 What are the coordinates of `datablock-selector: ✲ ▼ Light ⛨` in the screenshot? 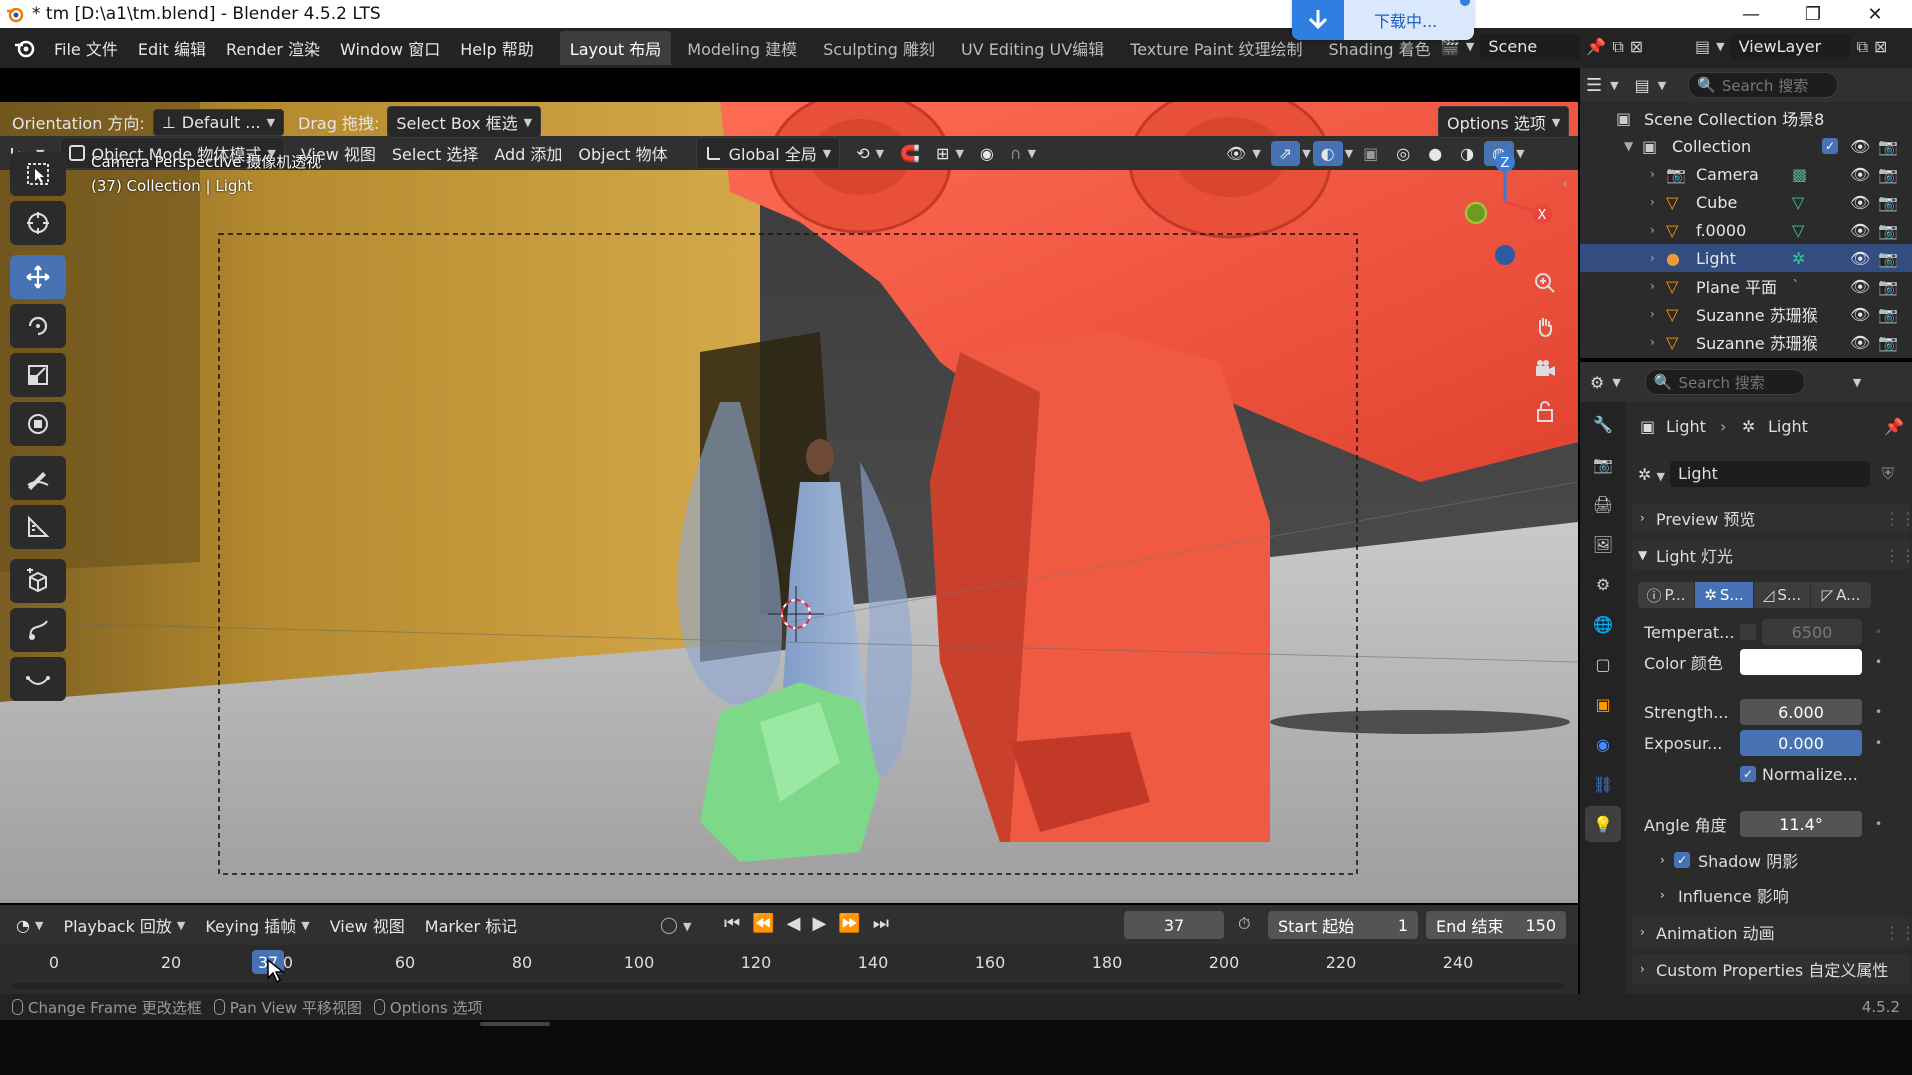 It's located at (1771, 474).